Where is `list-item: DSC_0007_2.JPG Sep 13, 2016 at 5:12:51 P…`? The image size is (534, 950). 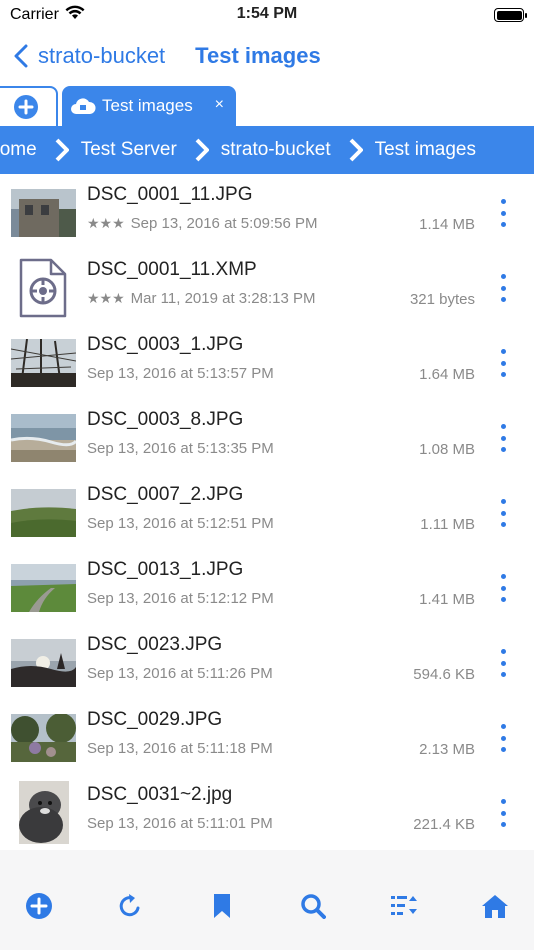
list-item: DSC_0007_2.JPG Sep 13, 2016 at 5:12:51 P… is located at coordinates (267, 512).